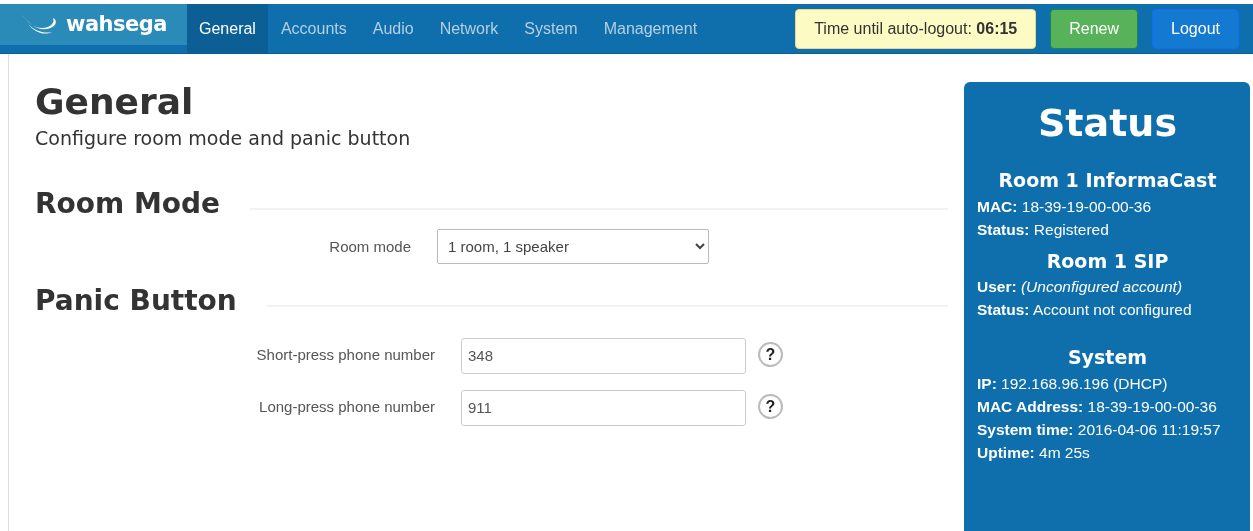  What do you see at coordinates (223, 138) in the screenshot?
I see `page-subtitle: Configure room mode and panic button` at bounding box center [223, 138].